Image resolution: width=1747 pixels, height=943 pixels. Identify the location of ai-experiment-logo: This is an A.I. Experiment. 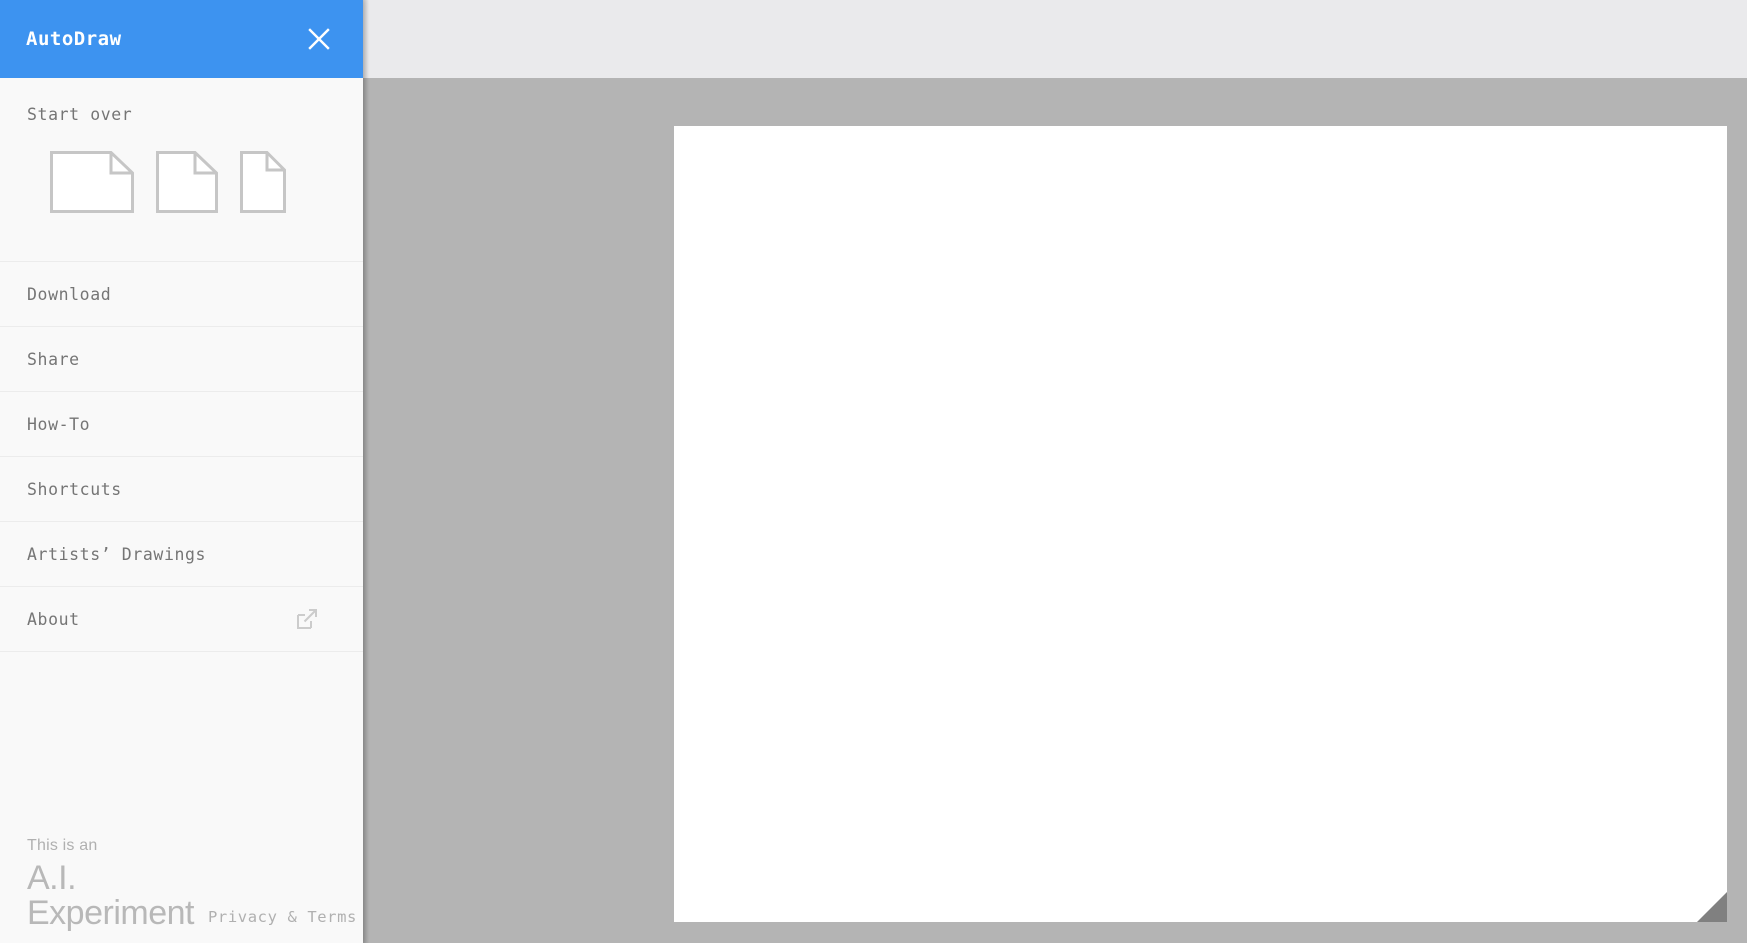
(110, 884).